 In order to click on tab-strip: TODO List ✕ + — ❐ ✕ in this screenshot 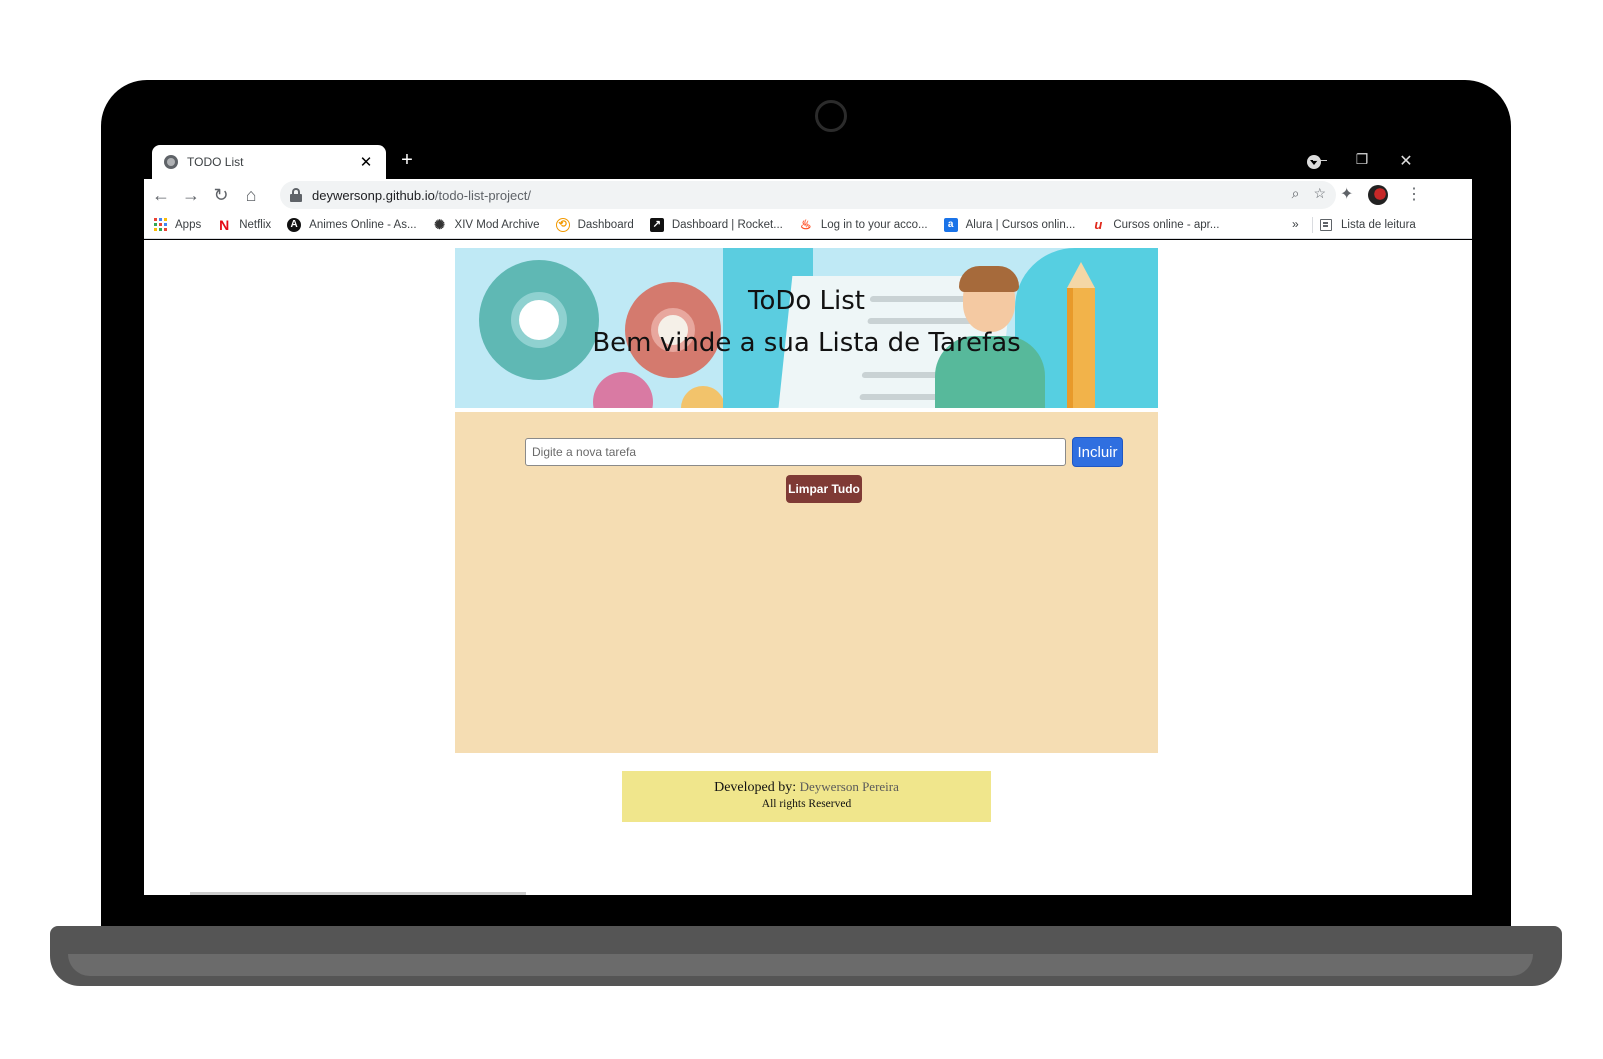, I will do `click(808, 162)`.